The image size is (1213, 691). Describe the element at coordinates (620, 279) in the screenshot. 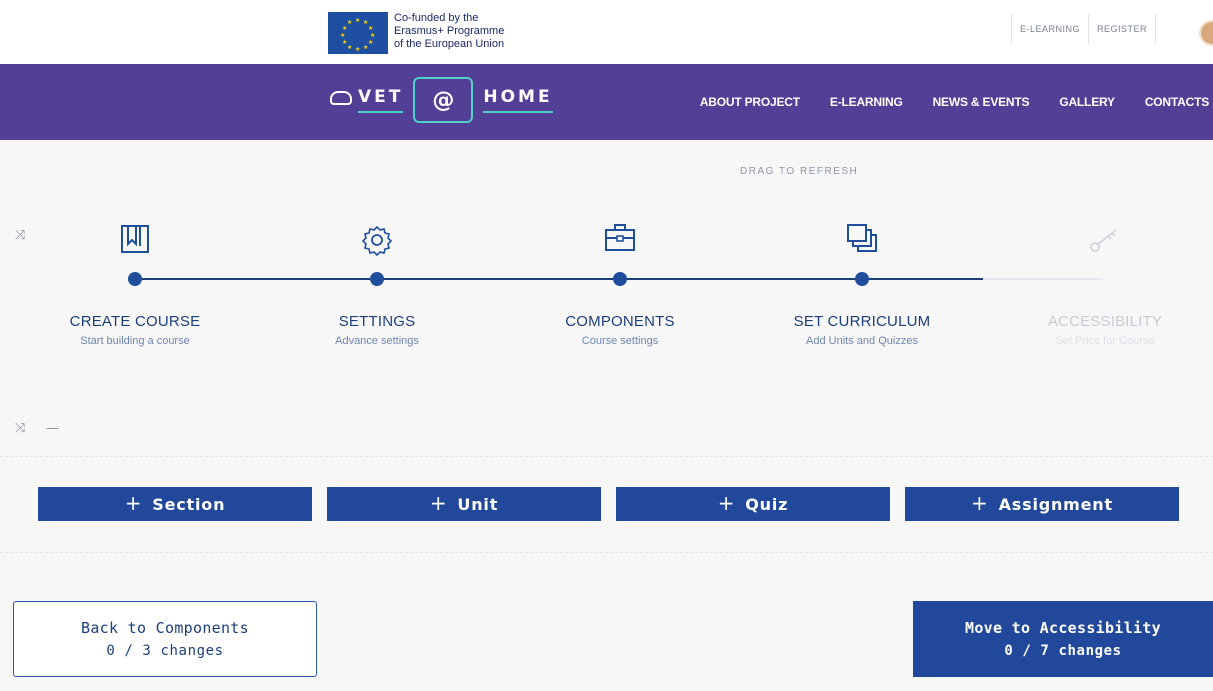

I see `step-dot-components` at that location.